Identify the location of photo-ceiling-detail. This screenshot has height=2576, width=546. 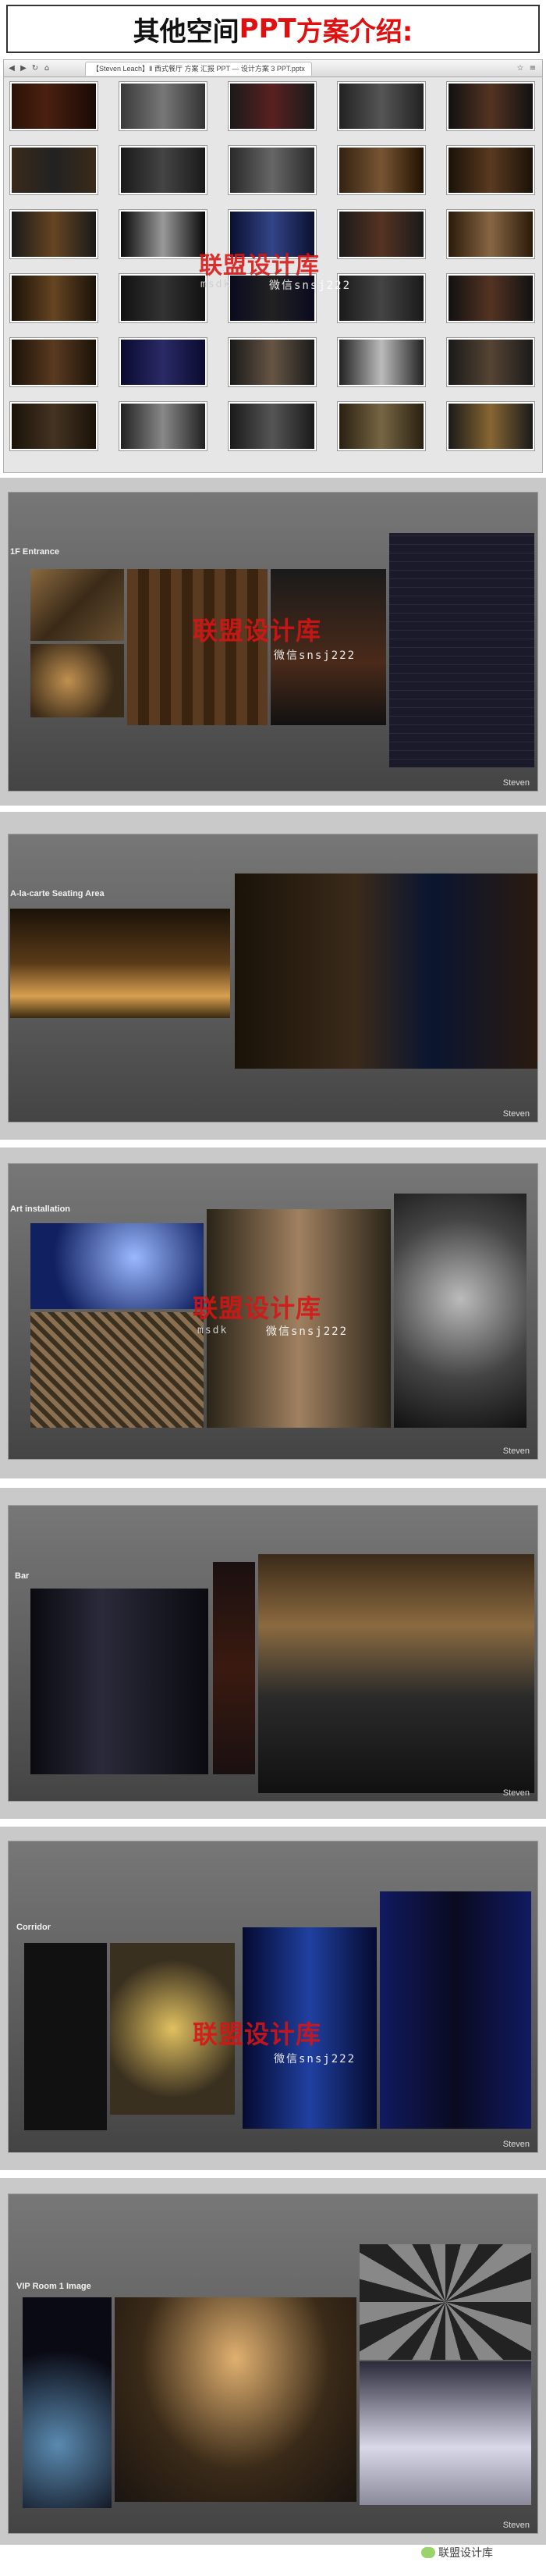
(446, 2302).